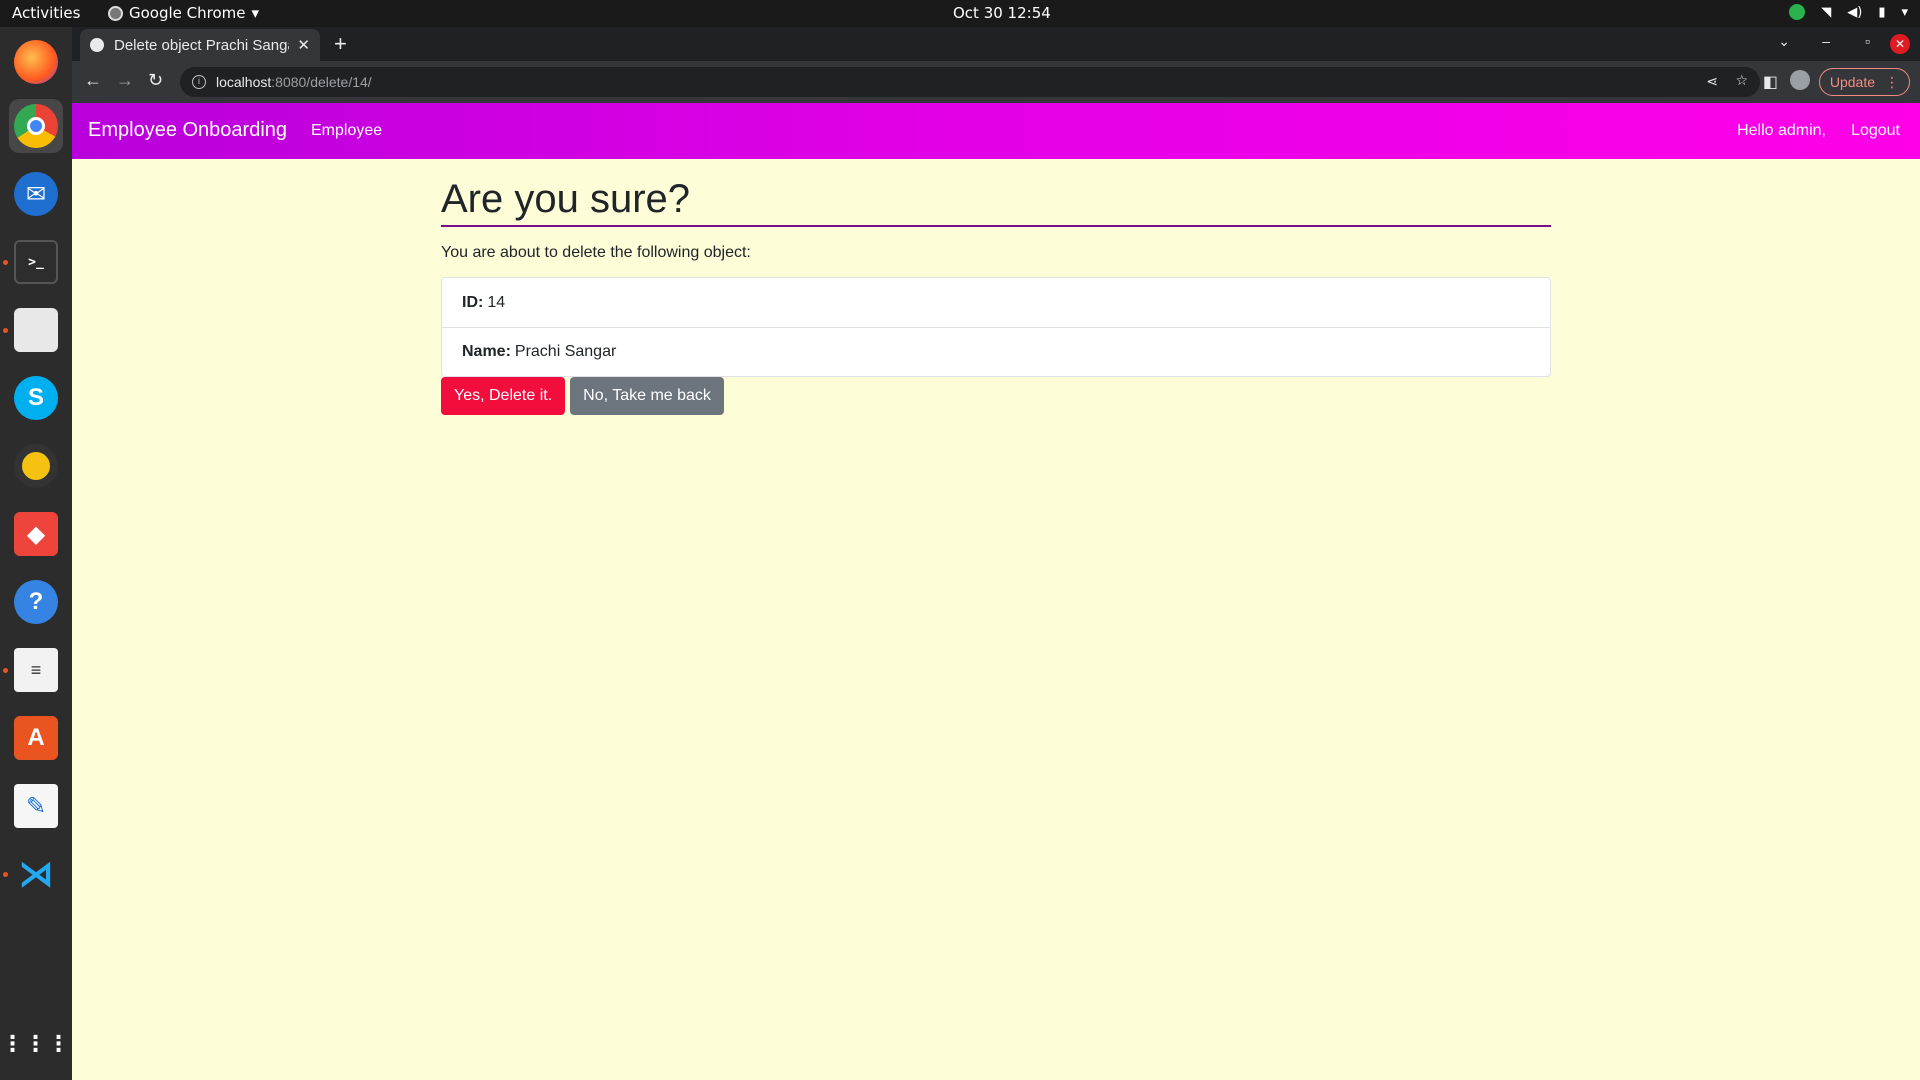  I want to click on tab-search-icon: ⌄, so click(1784, 41).